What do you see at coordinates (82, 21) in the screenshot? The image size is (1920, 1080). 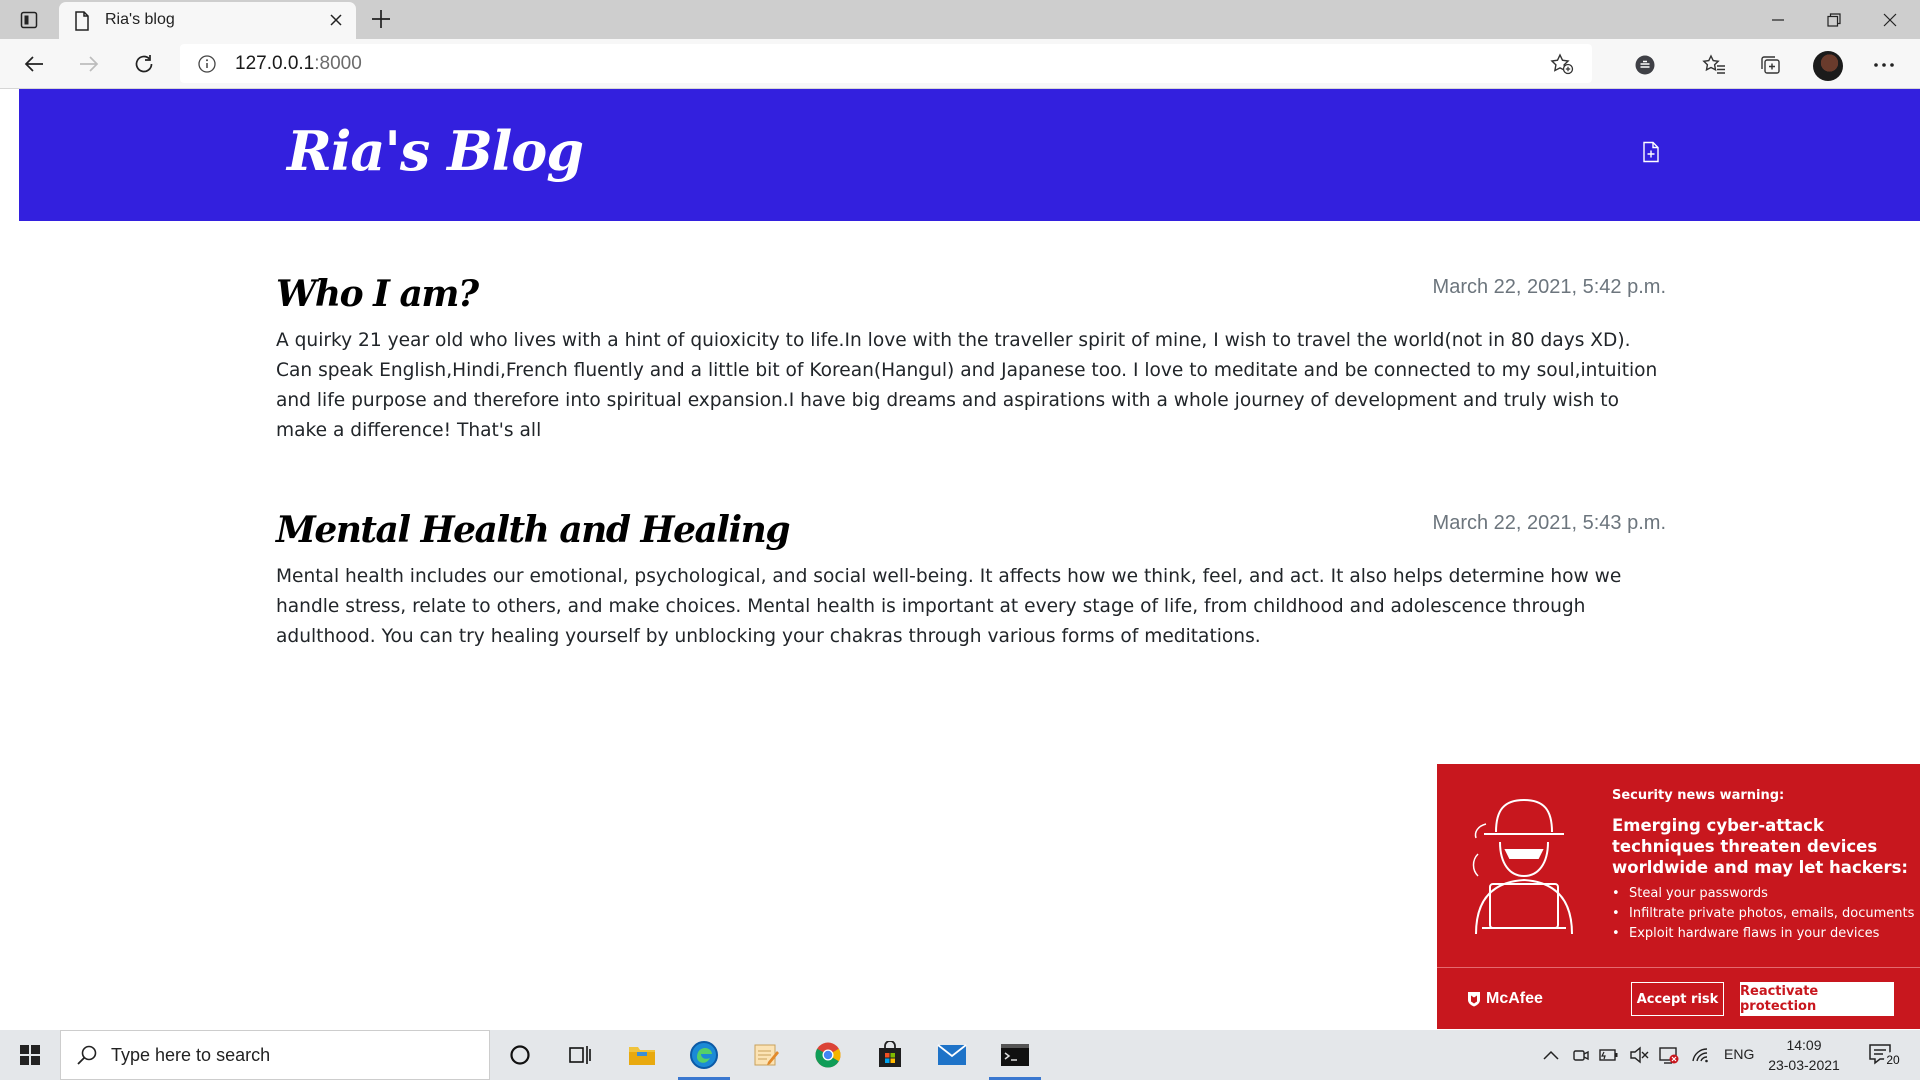 I see `page-favicon-icon` at bounding box center [82, 21].